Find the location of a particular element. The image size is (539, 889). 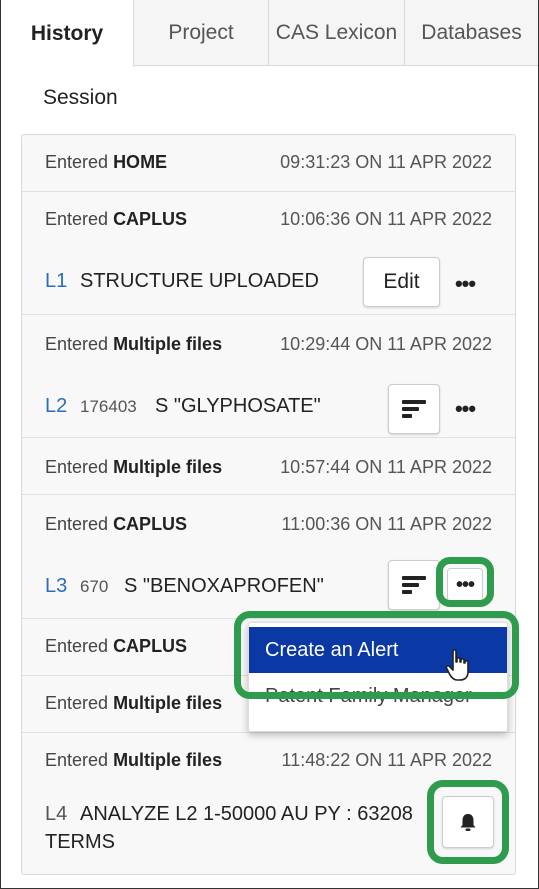

query-text: S "GLYPHOSATE" is located at coordinates (238, 406).